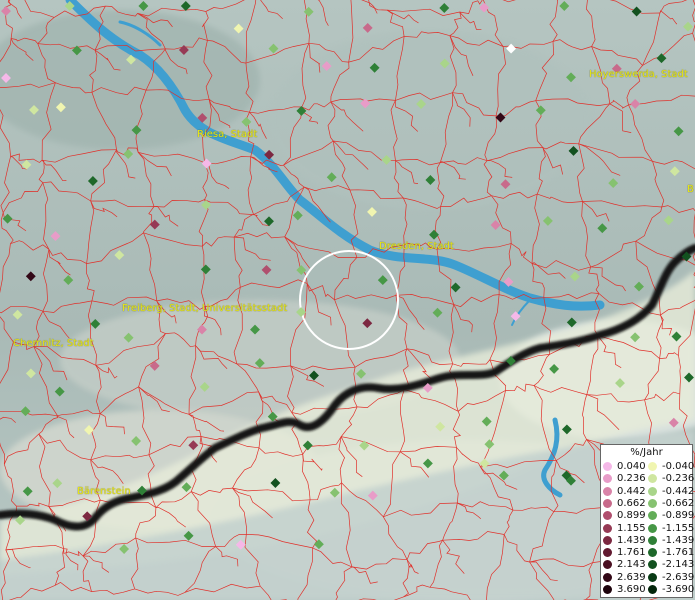 Image resolution: width=695 pixels, height=600 pixels. Describe the element at coordinates (53, 343) in the screenshot. I see `city-label-chemnitz: Chemnitz, Stadt` at that location.